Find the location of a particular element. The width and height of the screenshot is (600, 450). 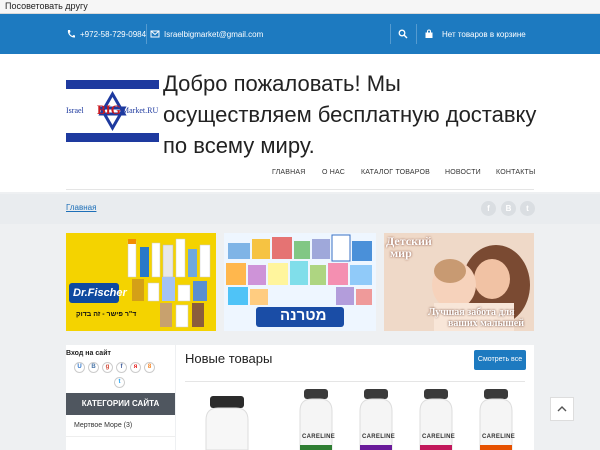

chevron-up-icon is located at coordinates (562, 409).